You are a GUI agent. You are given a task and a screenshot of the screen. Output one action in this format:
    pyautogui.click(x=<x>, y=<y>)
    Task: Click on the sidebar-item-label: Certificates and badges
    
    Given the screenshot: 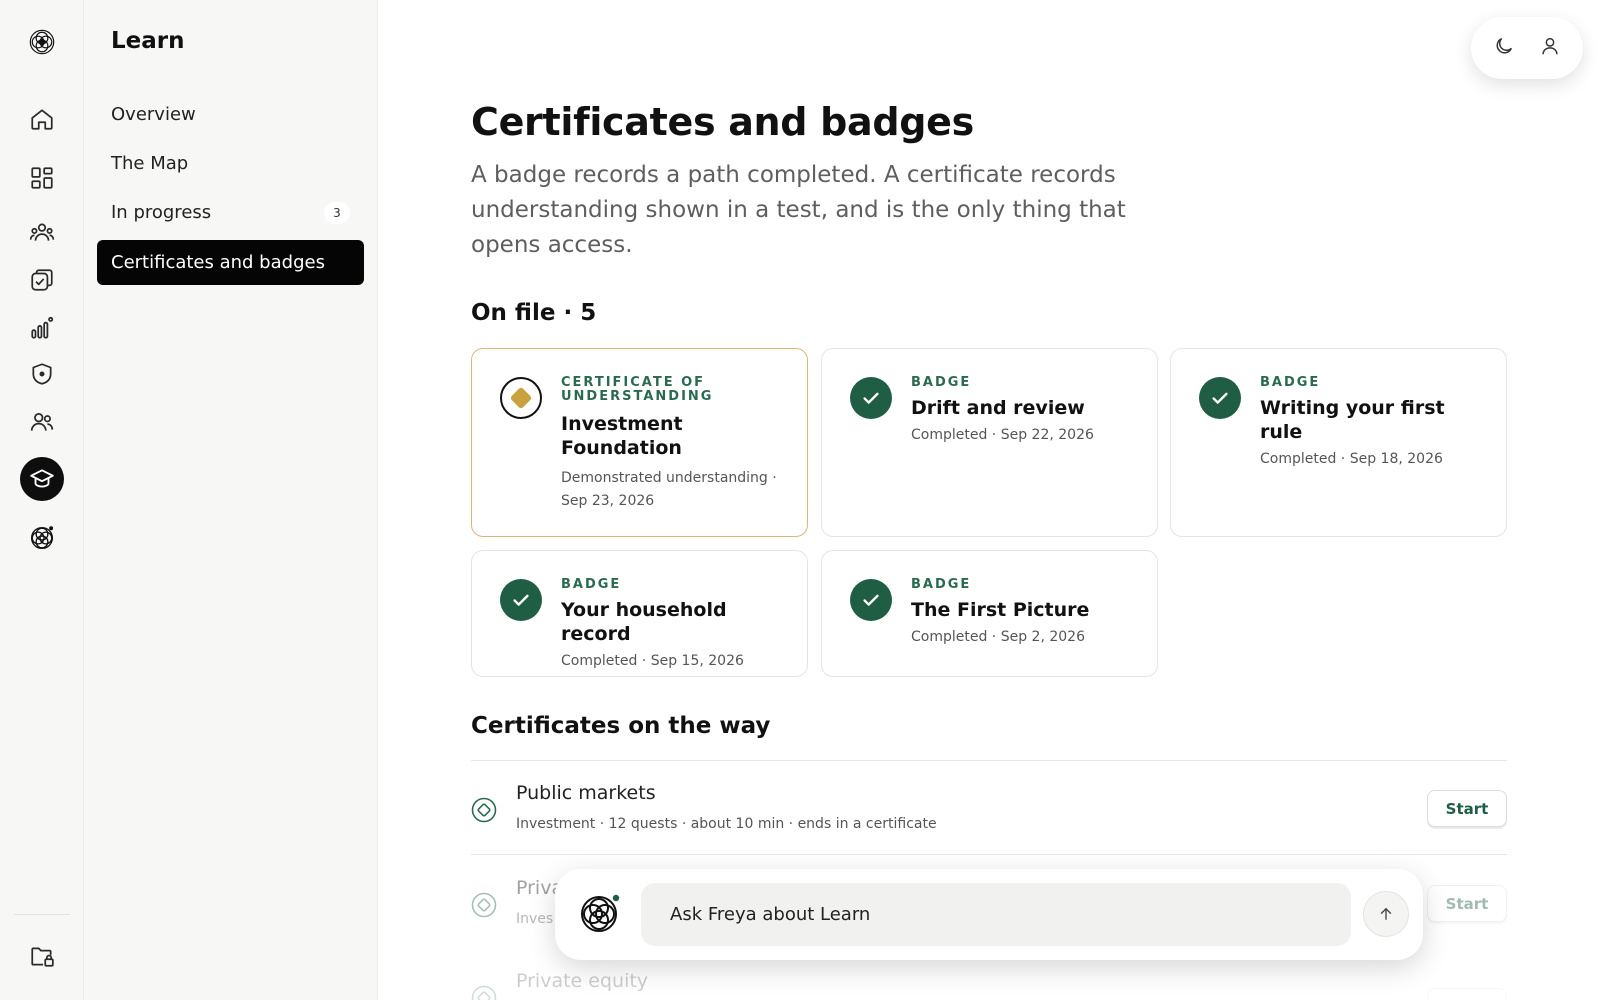 What is the action you would take?
    pyautogui.click(x=218, y=262)
    